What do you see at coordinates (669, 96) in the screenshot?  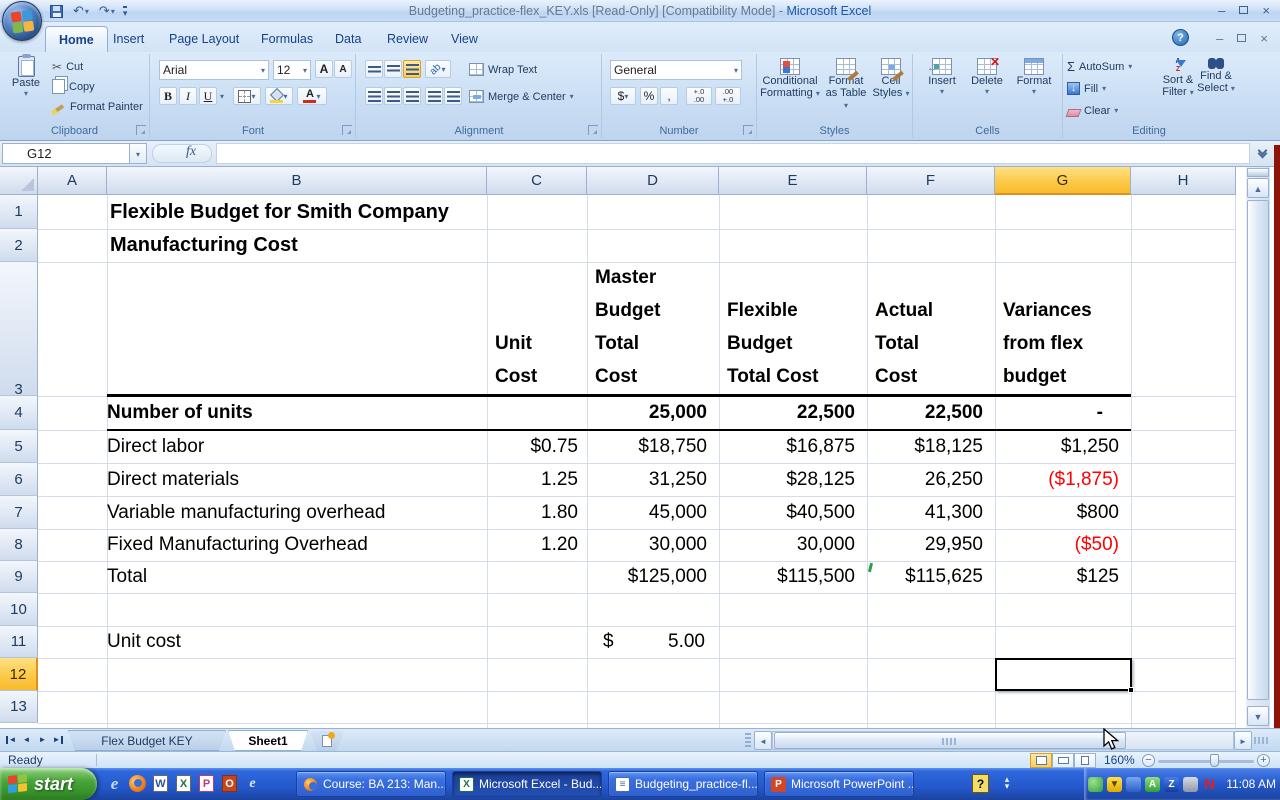 I see `comma-style-button: ,` at bounding box center [669, 96].